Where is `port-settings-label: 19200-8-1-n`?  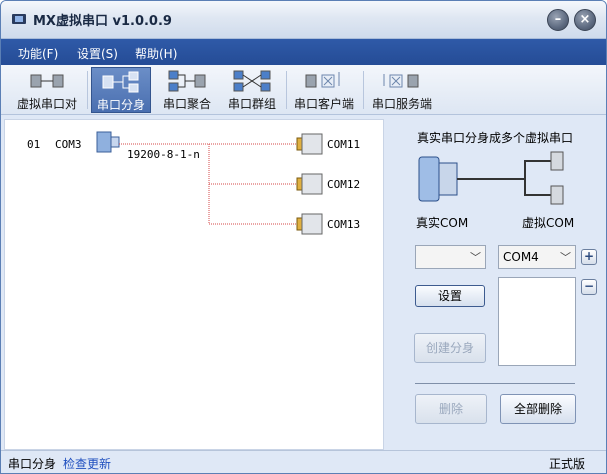
port-settings-label: 19200-8-1-n is located at coordinates (163, 154).